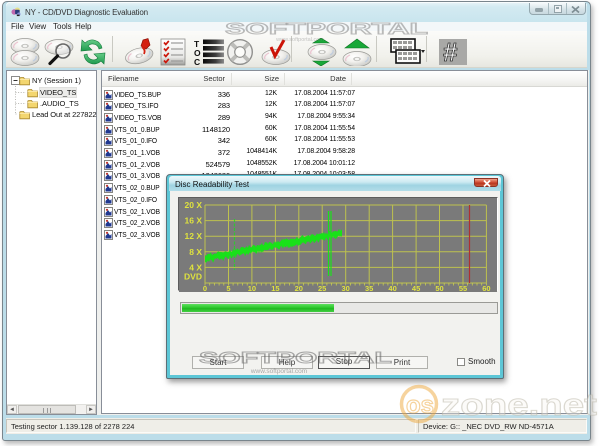  I want to click on svg-text: 45, so click(416, 288).